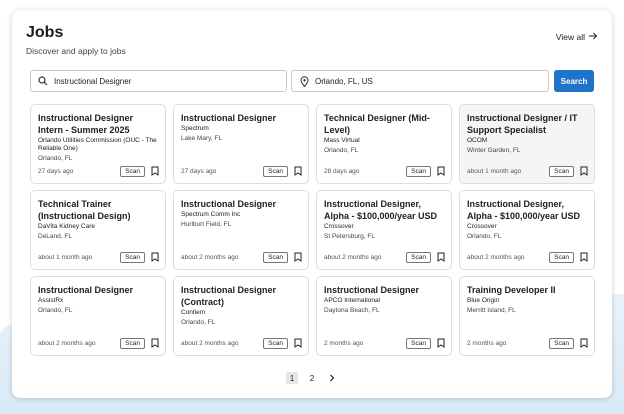 This screenshot has height=414, width=624. I want to click on job-search-input: Instructional Designer, so click(158, 81).